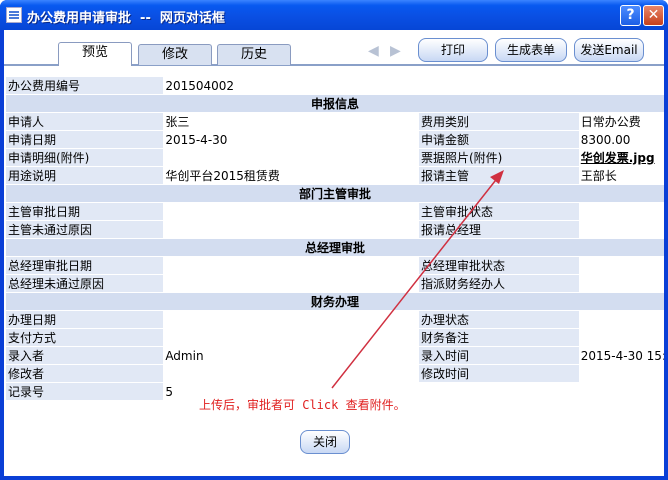 The width and height of the screenshot is (668, 480). I want to click on table-row: 总经理审批, so click(335, 247).